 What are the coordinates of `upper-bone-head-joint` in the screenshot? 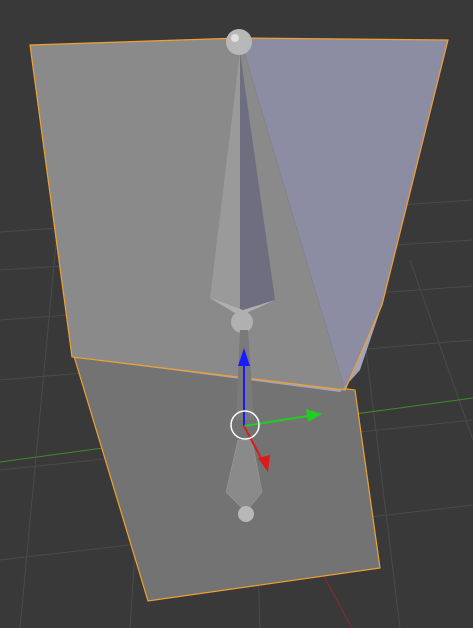 It's located at (239, 42).